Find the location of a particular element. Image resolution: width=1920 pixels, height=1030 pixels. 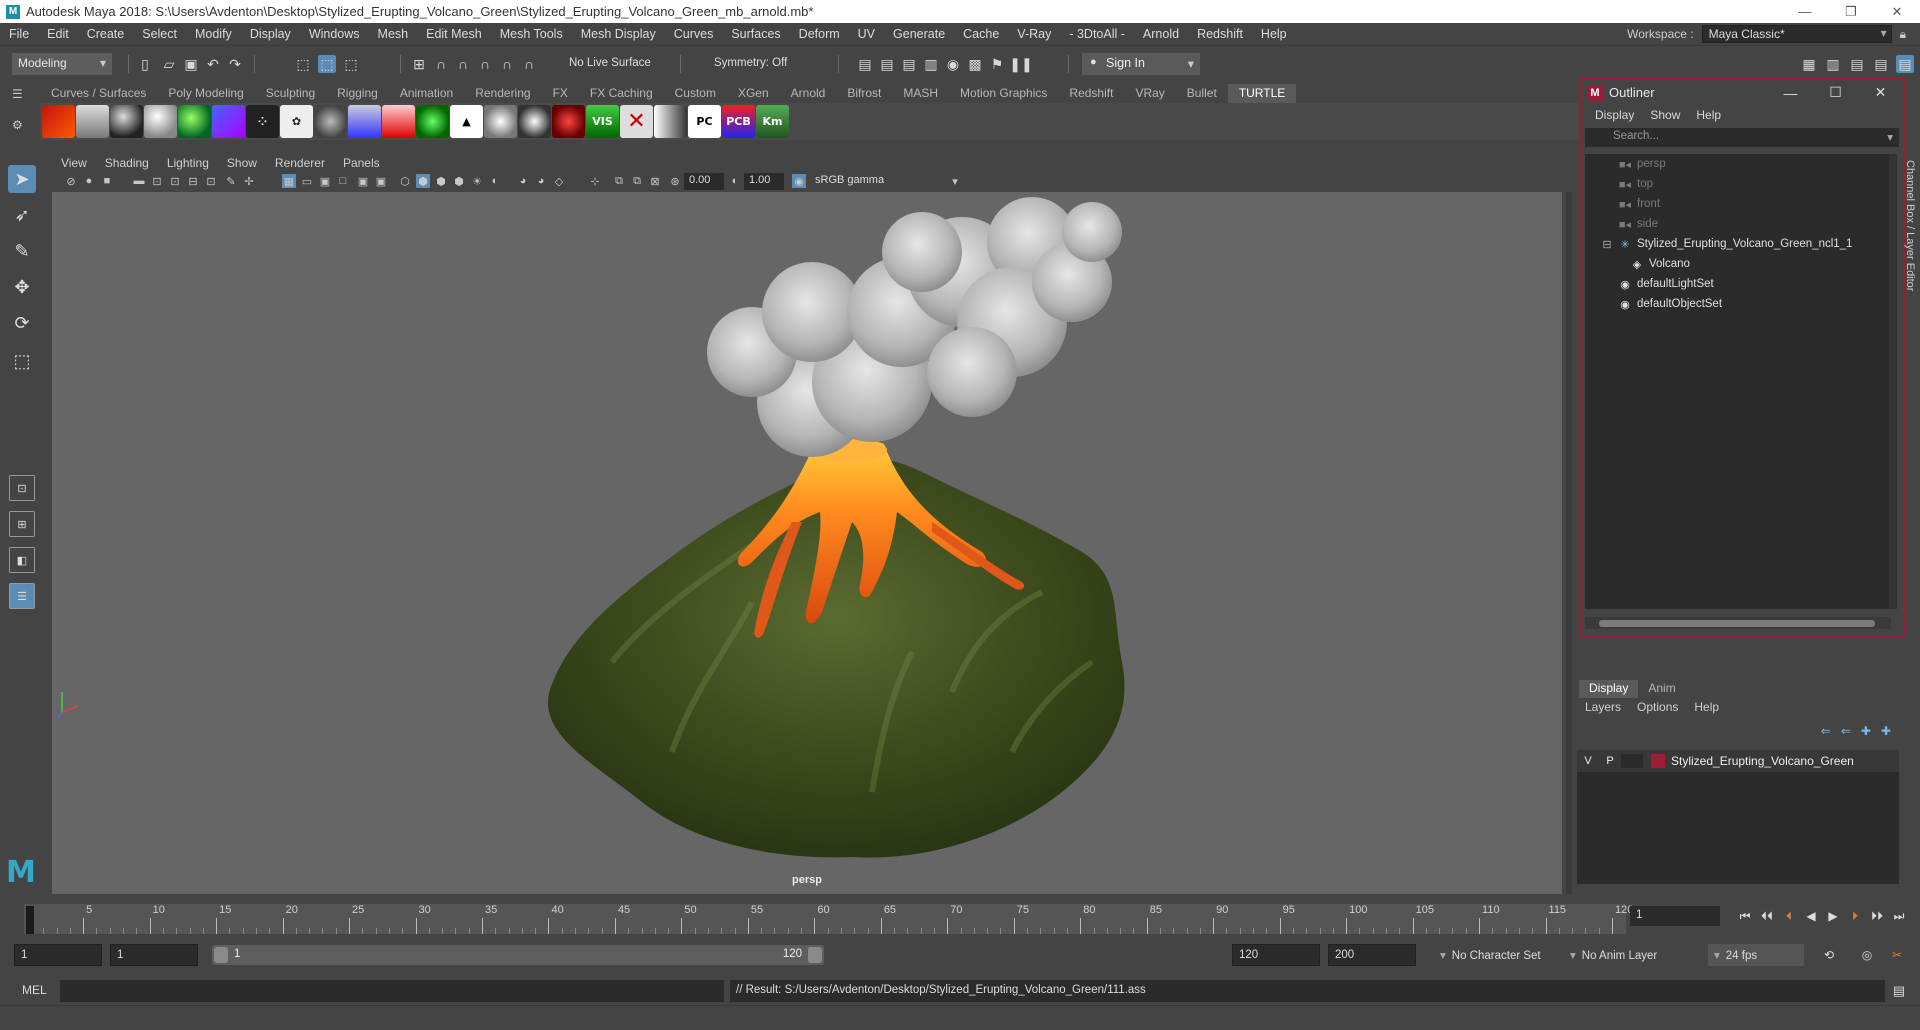

camera-attributes-icon: ⊘ is located at coordinates (71, 181).